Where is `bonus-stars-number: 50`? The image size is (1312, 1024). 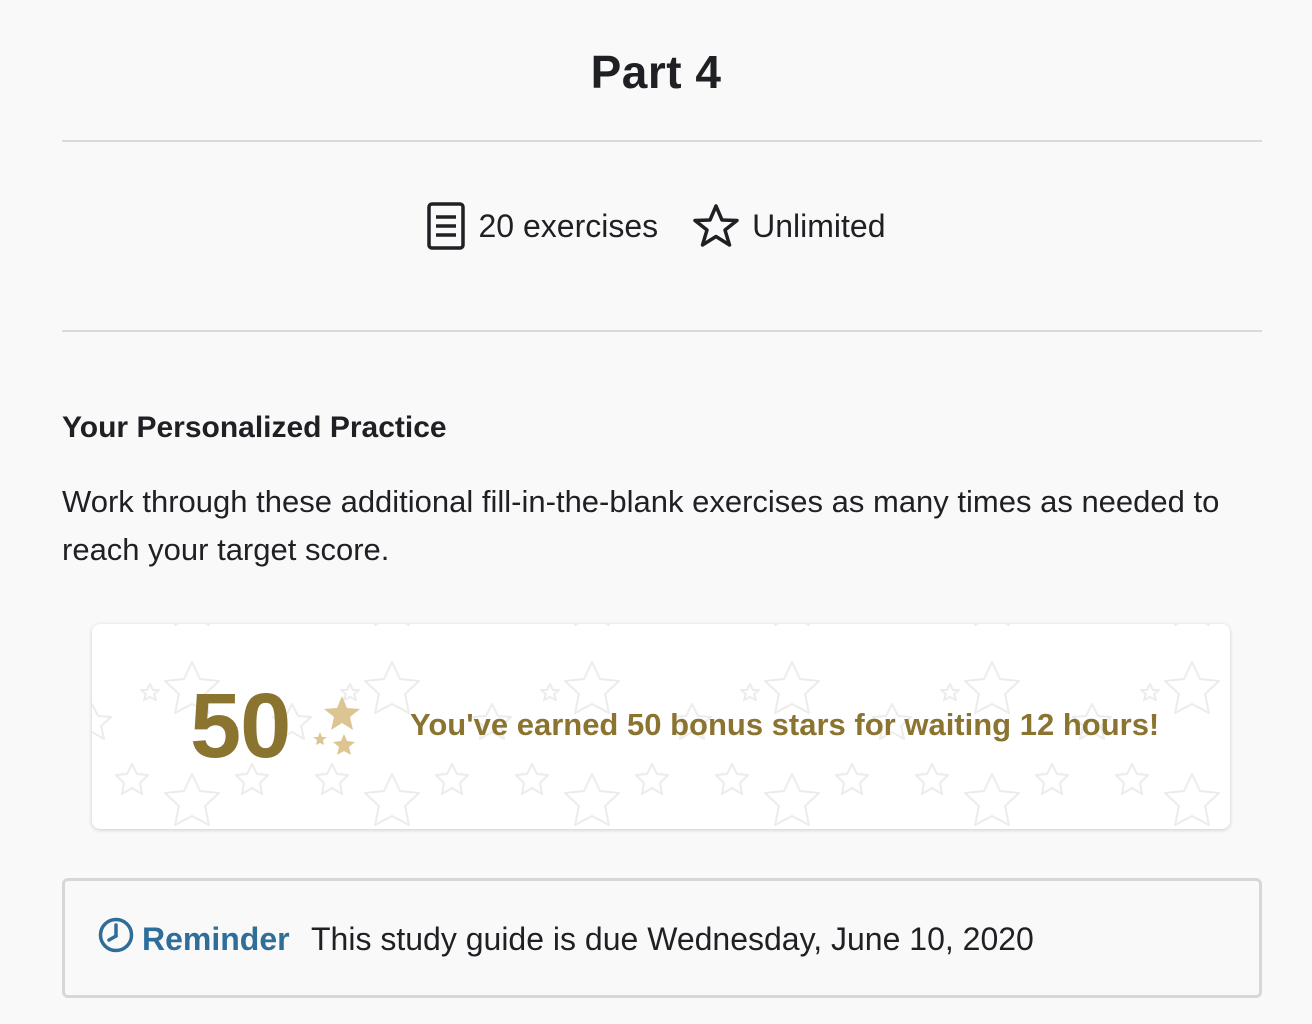
bonus-stars-number: 50 is located at coordinates (240, 726).